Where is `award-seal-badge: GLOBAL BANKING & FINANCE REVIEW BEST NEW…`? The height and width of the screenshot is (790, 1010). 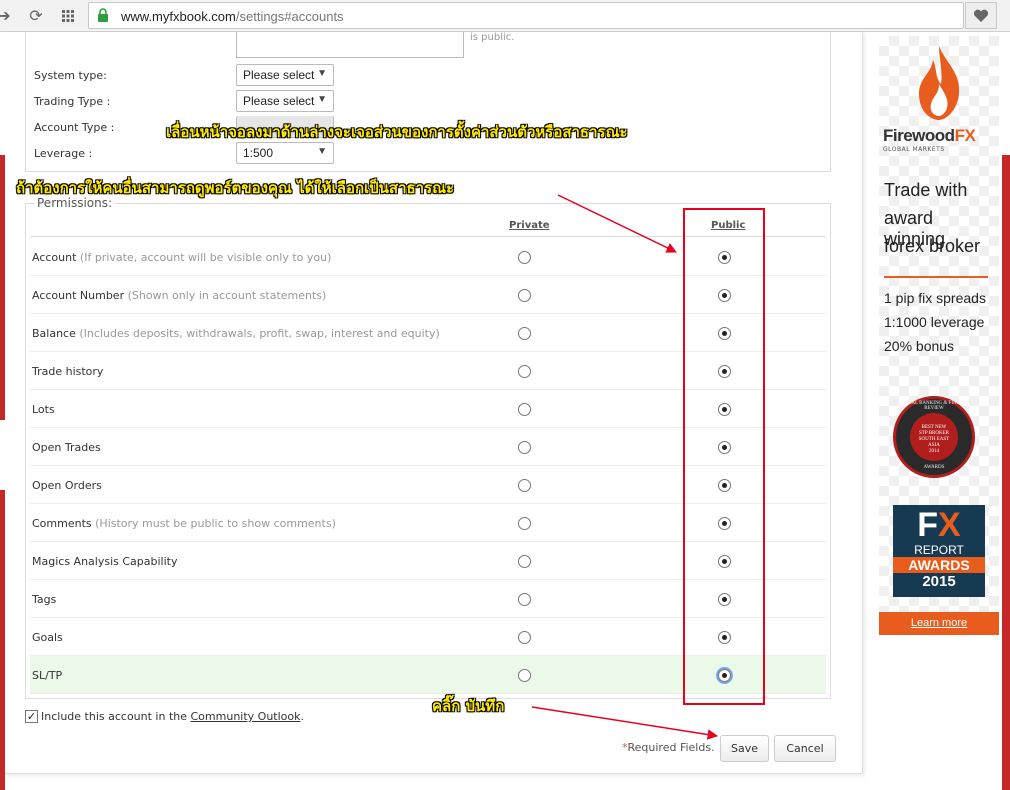 award-seal-badge: GLOBAL BANKING & FINANCE REVIEW BEST NEW… is located at coordinates (934, 437).